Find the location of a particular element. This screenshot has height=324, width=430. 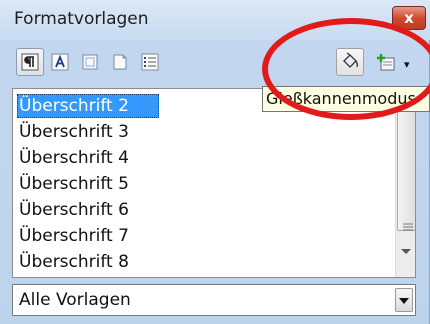

new-style-dropdown-icon: ▾ is located at coordinates (407, 64).